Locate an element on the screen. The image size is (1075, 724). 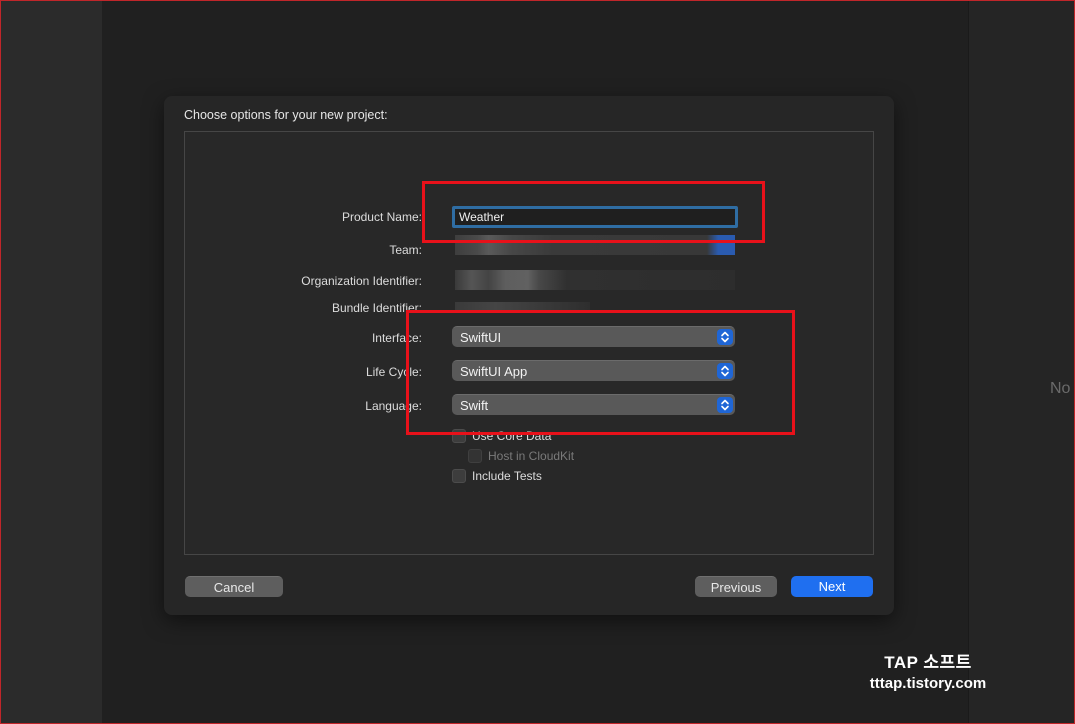
organization-identifier-field-redacted is located at coordinates (595, 280).